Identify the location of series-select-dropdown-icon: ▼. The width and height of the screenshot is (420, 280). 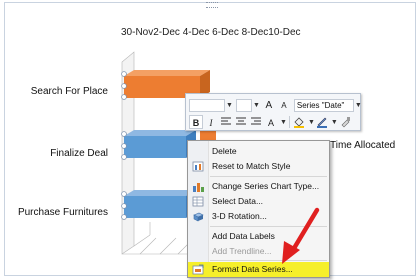
(358, 105).